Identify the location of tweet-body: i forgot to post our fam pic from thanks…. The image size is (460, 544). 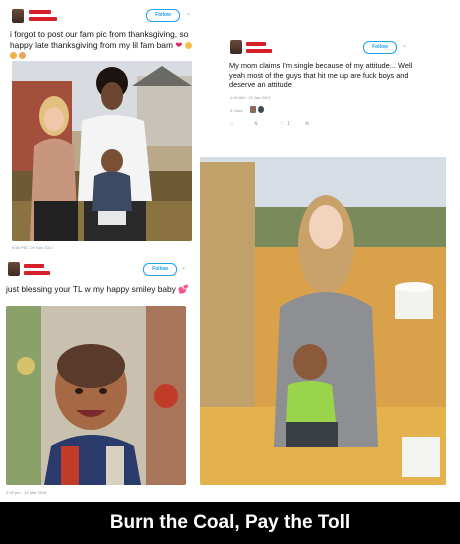
(99, 39).